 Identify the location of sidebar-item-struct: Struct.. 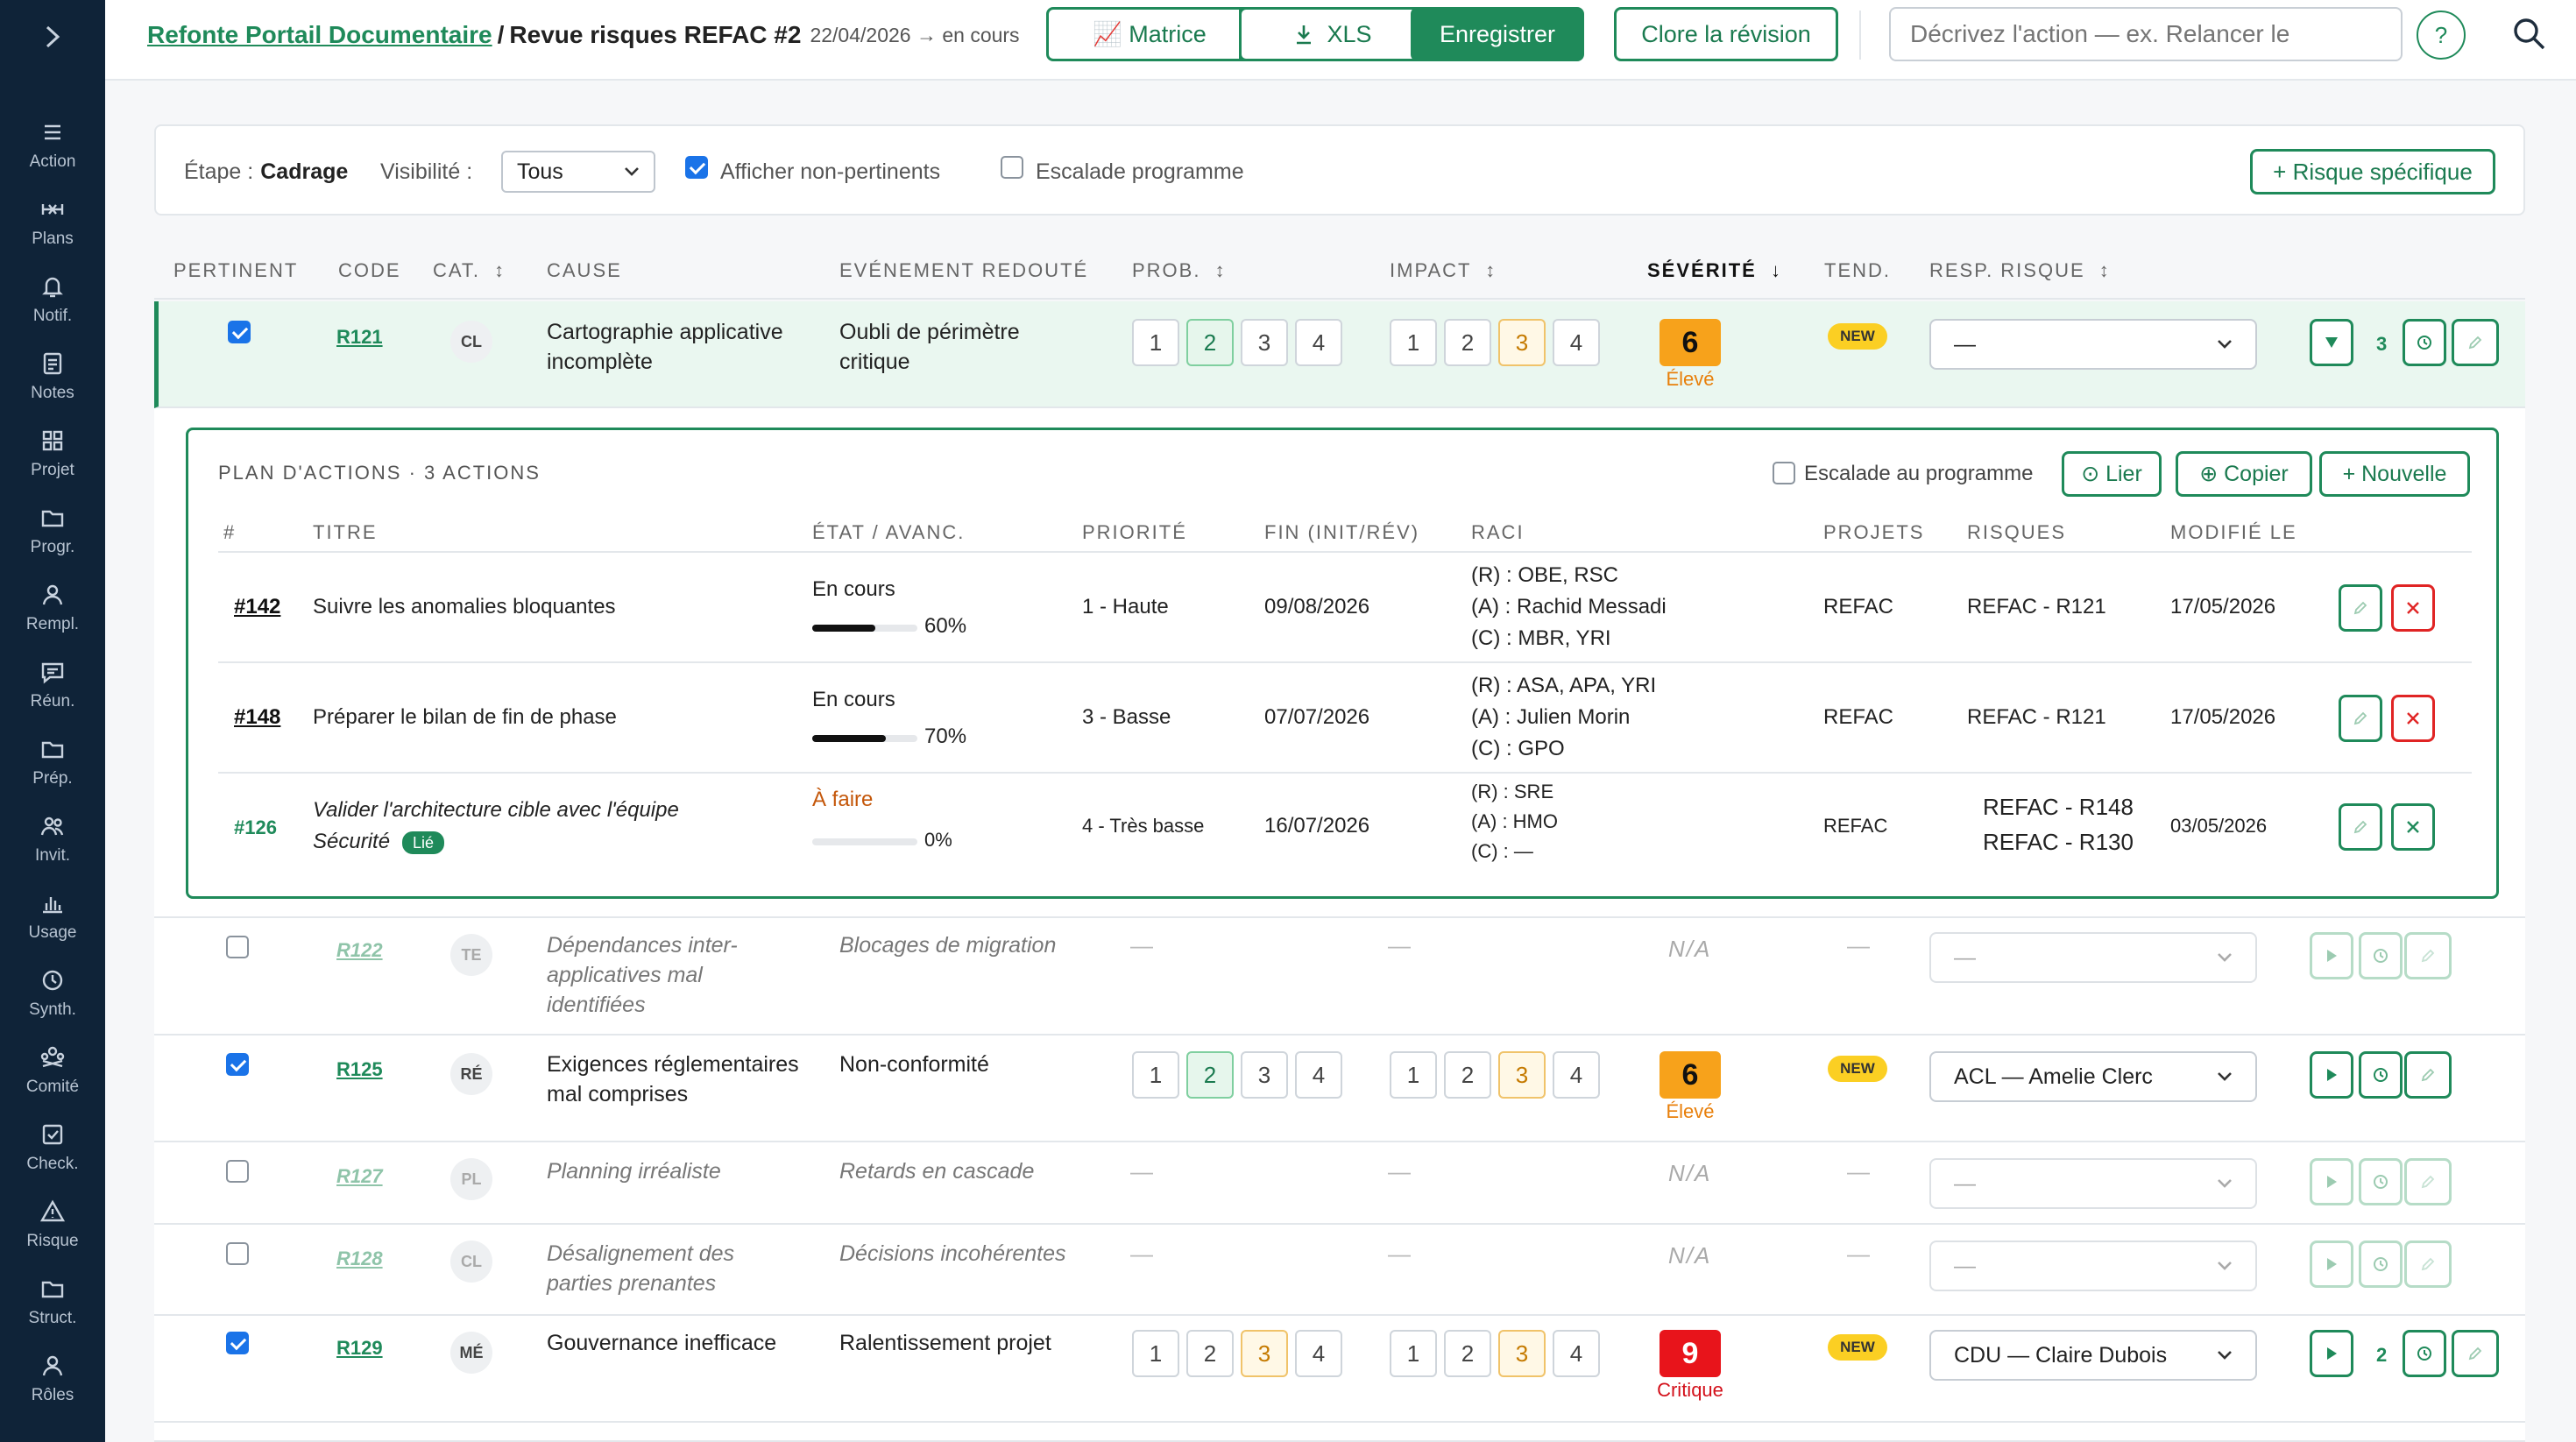
(52, 1305).